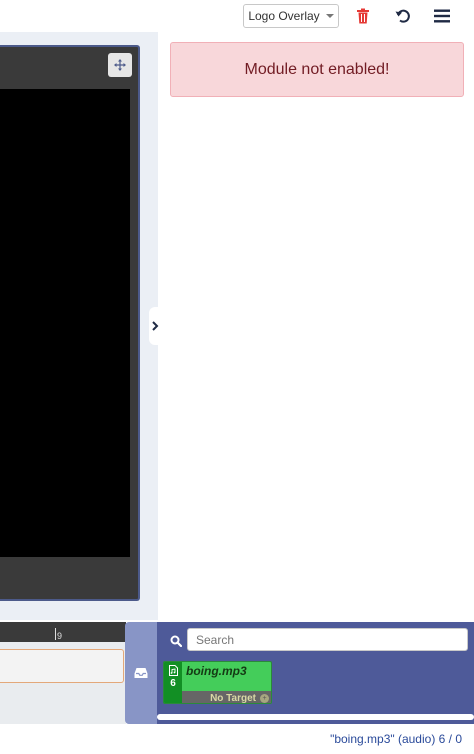 This screenshot has height=754, width=474. I want to click on media-item-sidebar: 6, so click(173, 682).